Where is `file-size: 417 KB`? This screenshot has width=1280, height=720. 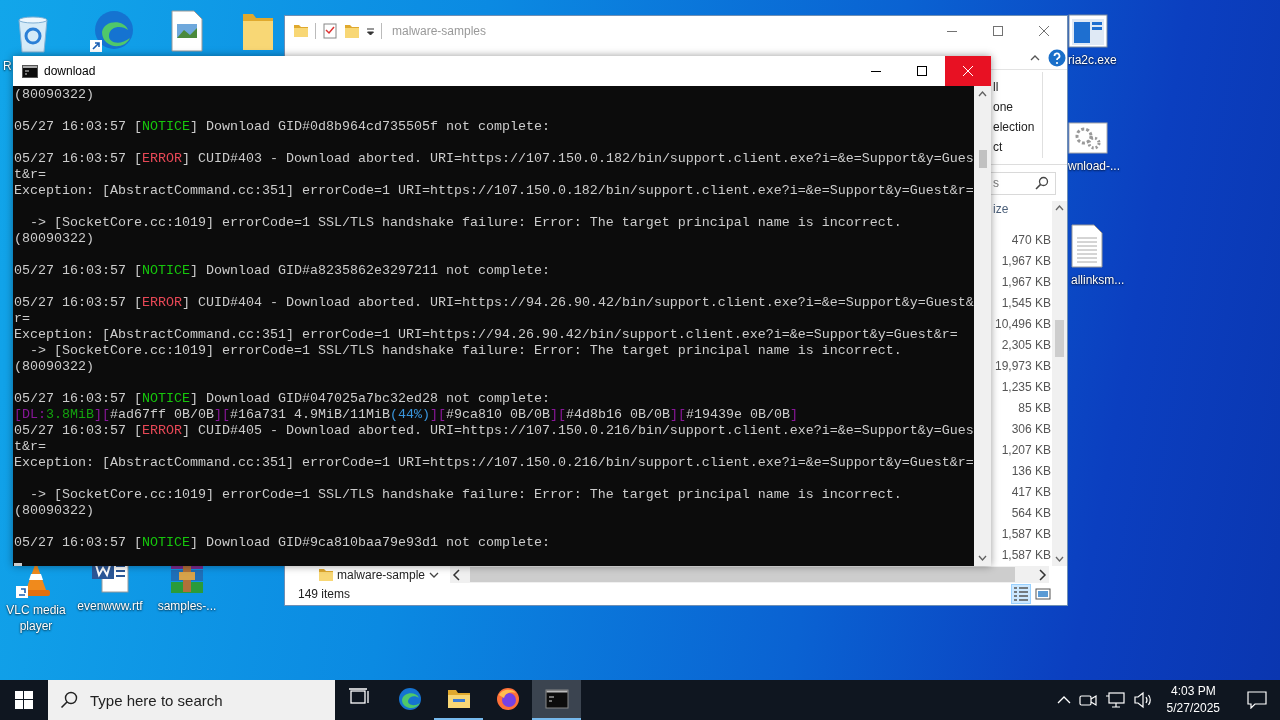
file-size: 417 KB is located at coordinates (1031, 492).